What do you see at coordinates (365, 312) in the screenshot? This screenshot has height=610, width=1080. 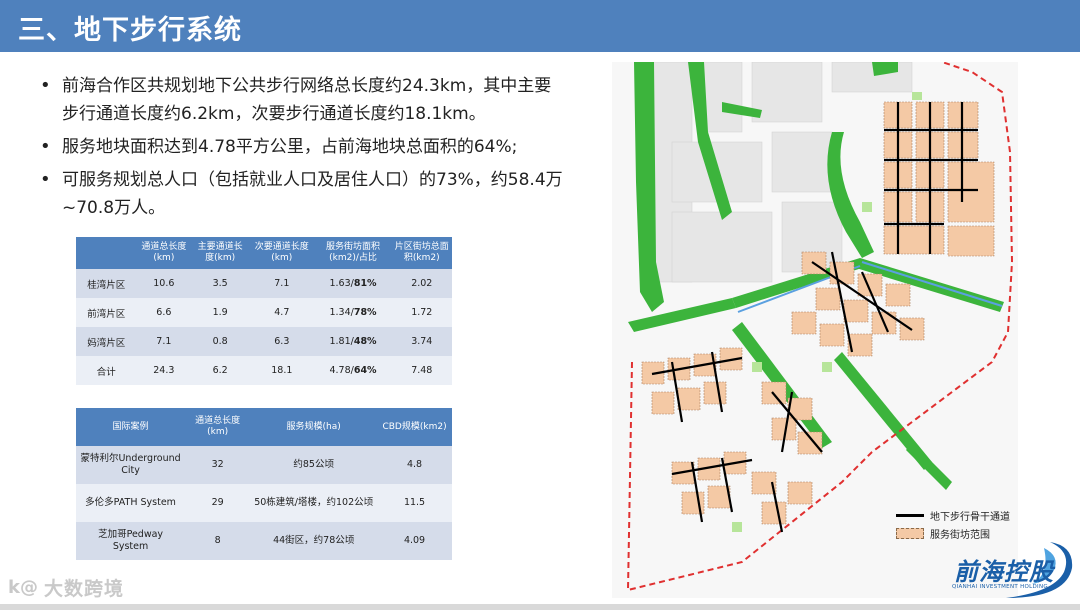 I see `percent-value: 78%` at bounding box center [365, 312].